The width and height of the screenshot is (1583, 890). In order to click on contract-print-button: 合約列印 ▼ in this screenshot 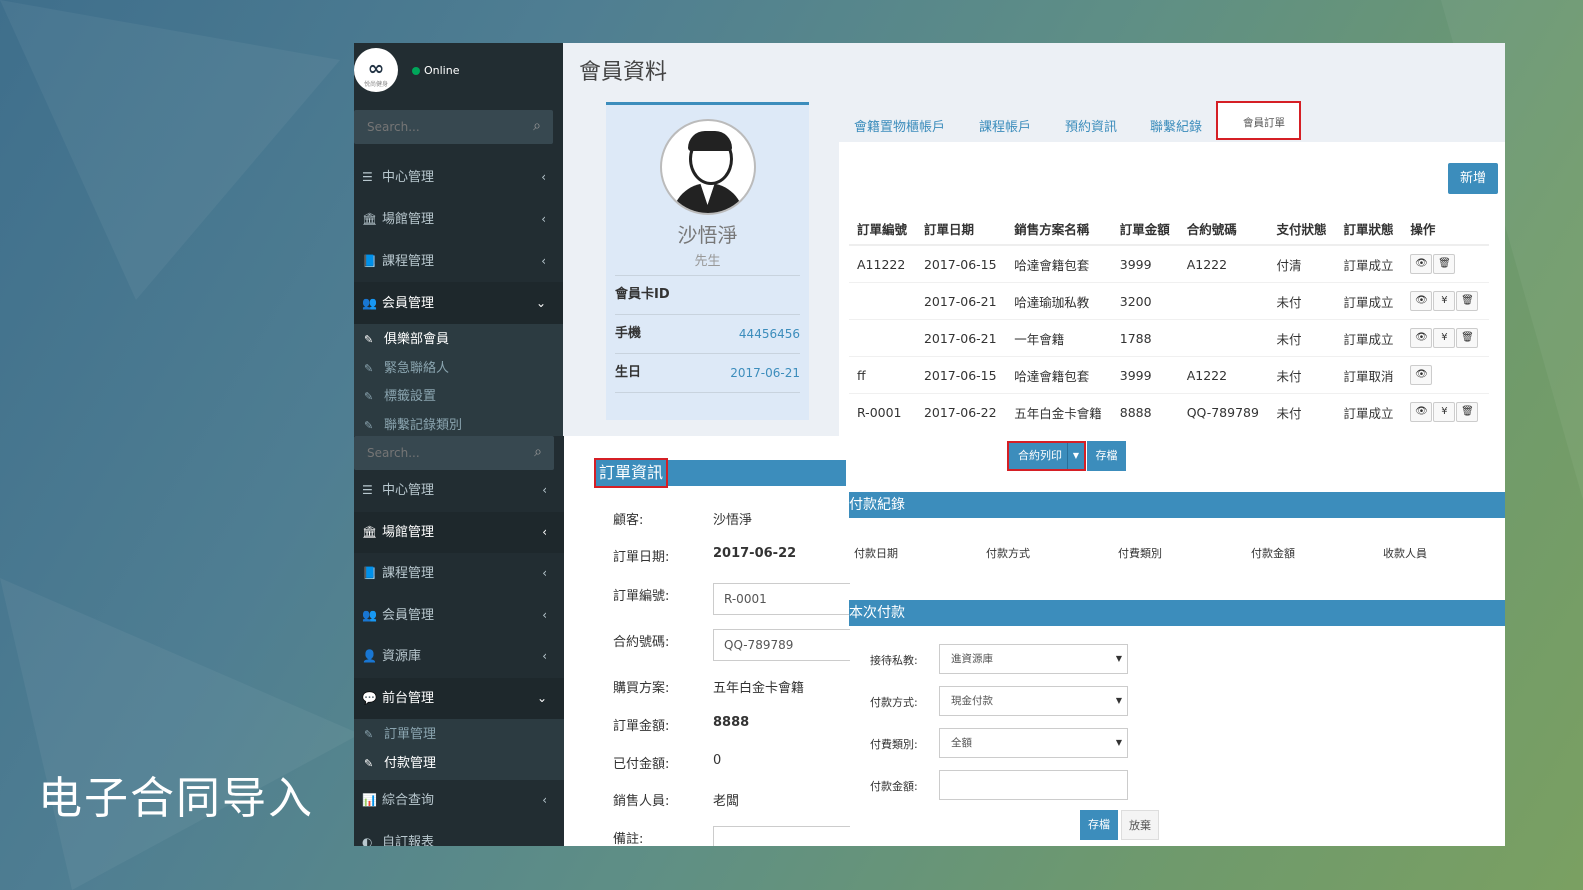, I will do `click(1046, 456)`.